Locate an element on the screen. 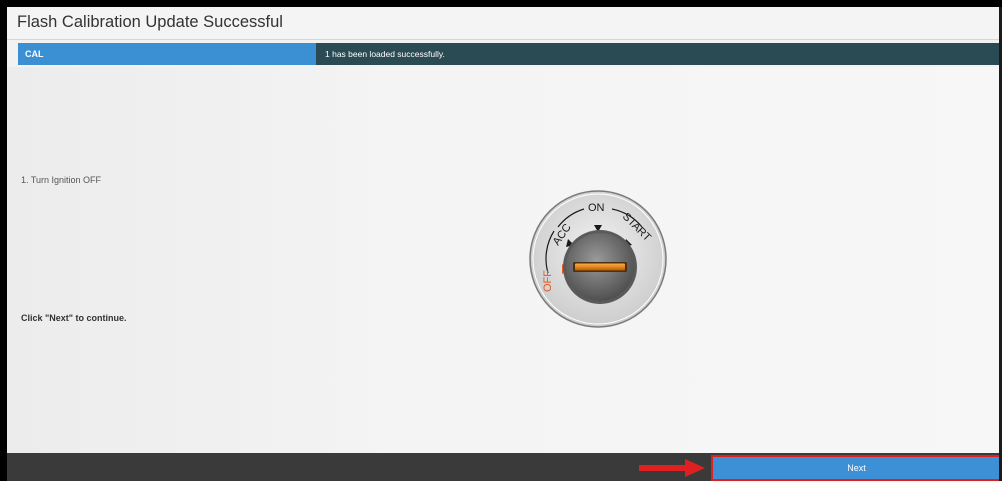  step-instruction: 1. Turn Ignition OFF is located at coordinates (61, 180).